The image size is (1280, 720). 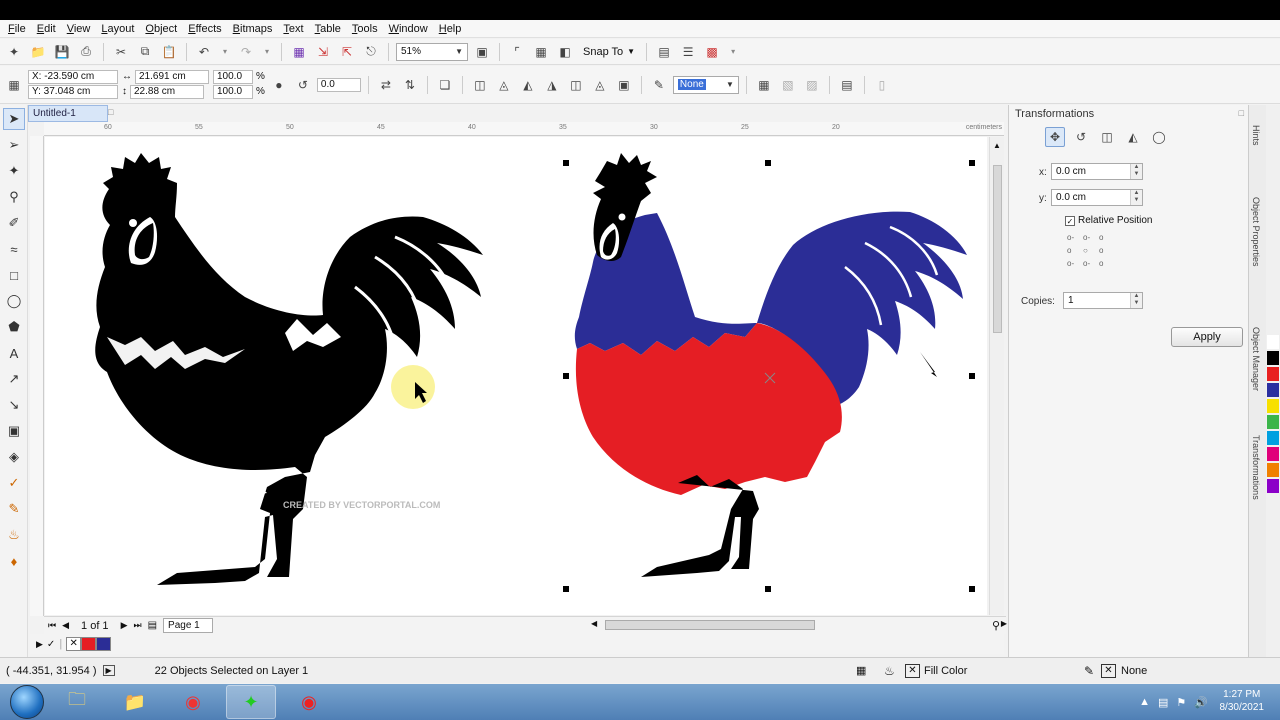 I want to click on parallel-dimension-tool-icon: ↗, so click(x=14, y=379).